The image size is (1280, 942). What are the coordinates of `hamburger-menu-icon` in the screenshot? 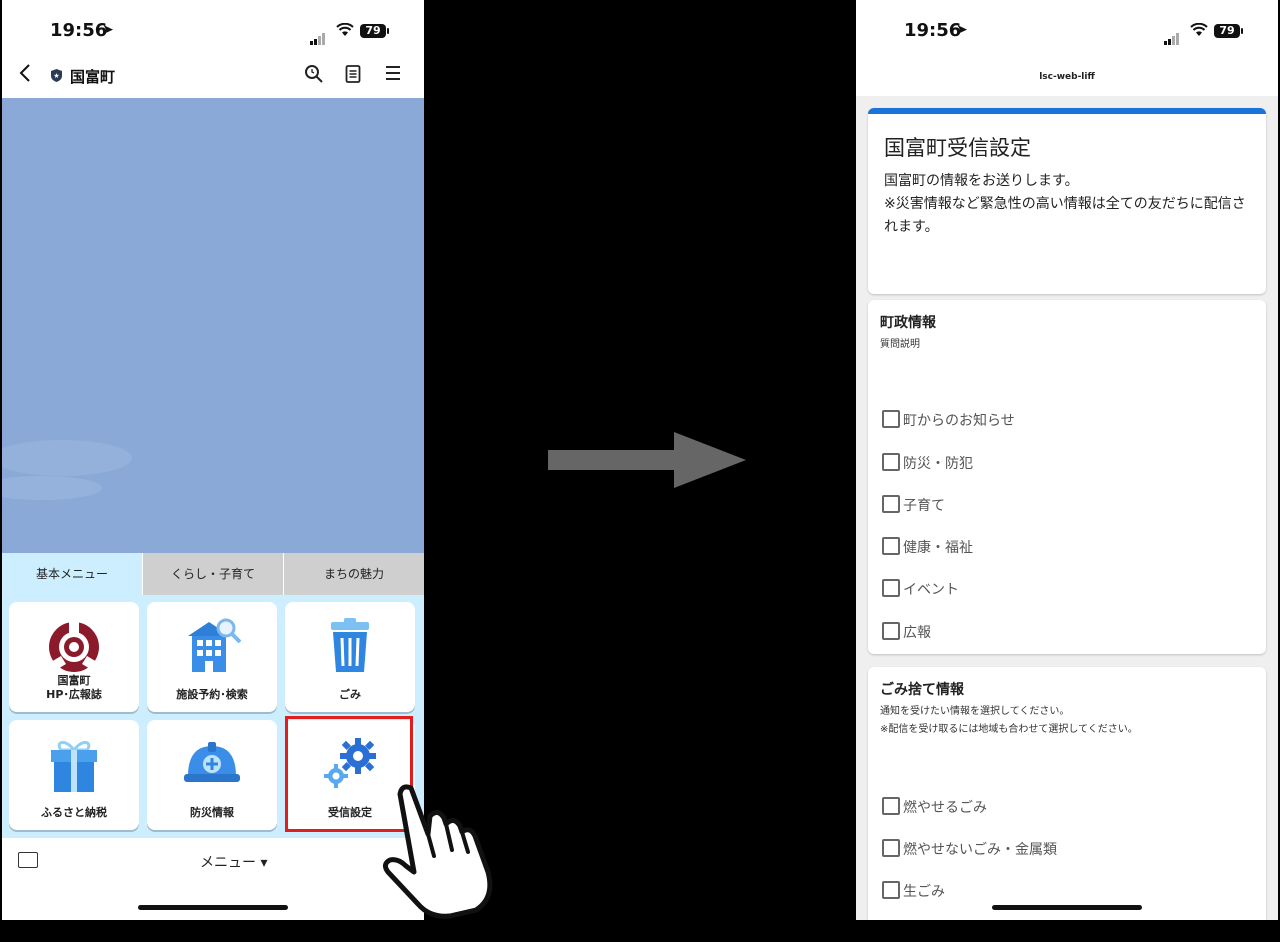 It's located at (393, 75).